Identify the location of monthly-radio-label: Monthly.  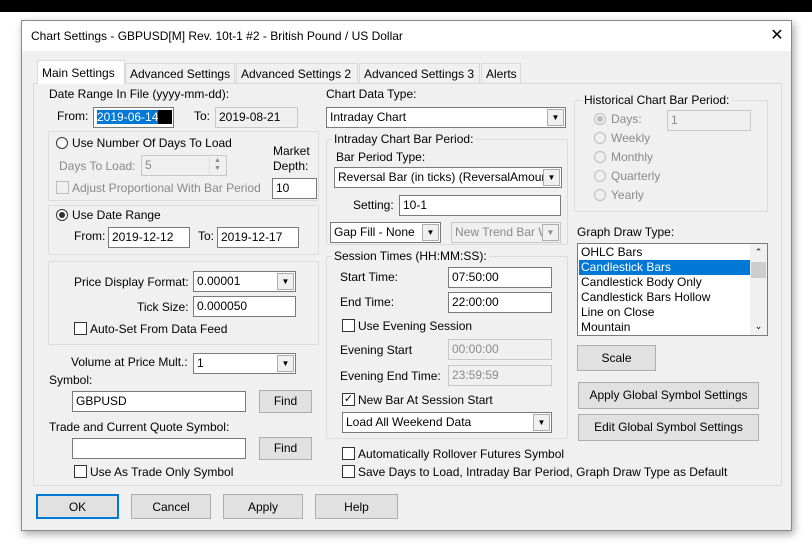
(632, 157).